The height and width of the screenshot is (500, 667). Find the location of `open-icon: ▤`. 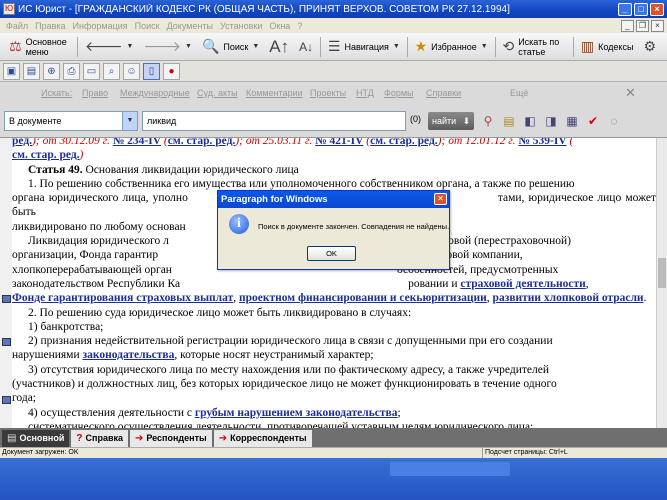

open-icon: ▤ is located at coordinates (31, 71).